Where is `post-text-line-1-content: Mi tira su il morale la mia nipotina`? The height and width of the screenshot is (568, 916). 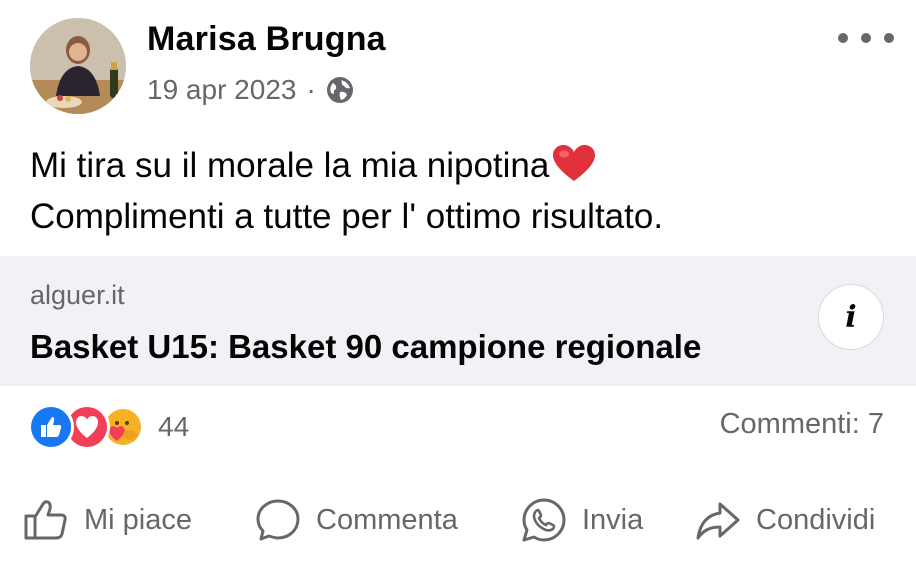 post-text-line-1-content: Mi tira su il morale la mia nipotina is located at coordinates (290, 165).